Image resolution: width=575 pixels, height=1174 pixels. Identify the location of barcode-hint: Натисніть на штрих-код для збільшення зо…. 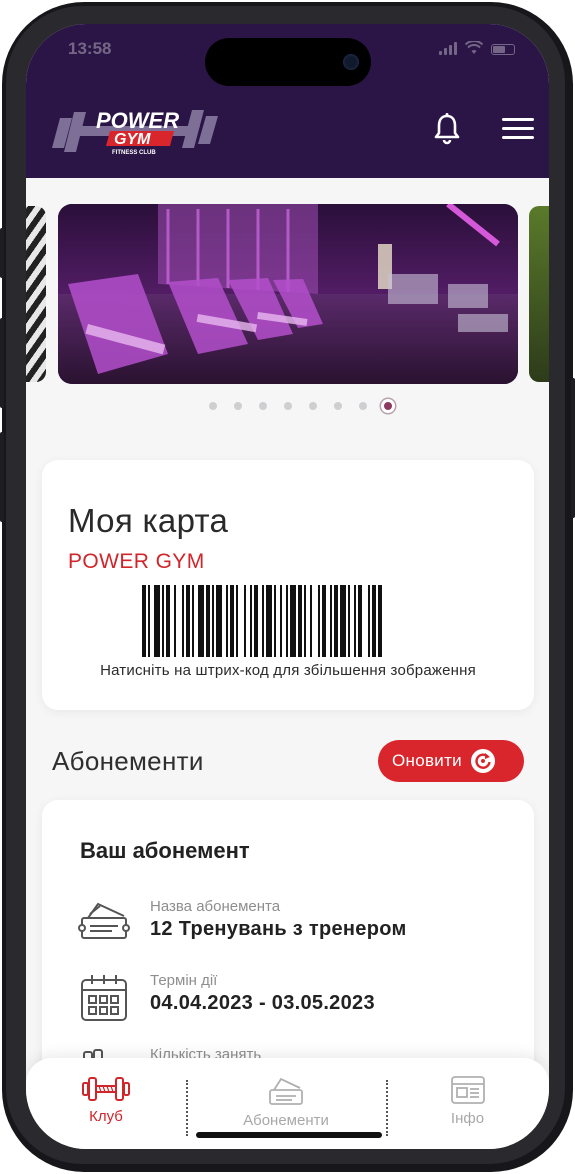
(288, 670).